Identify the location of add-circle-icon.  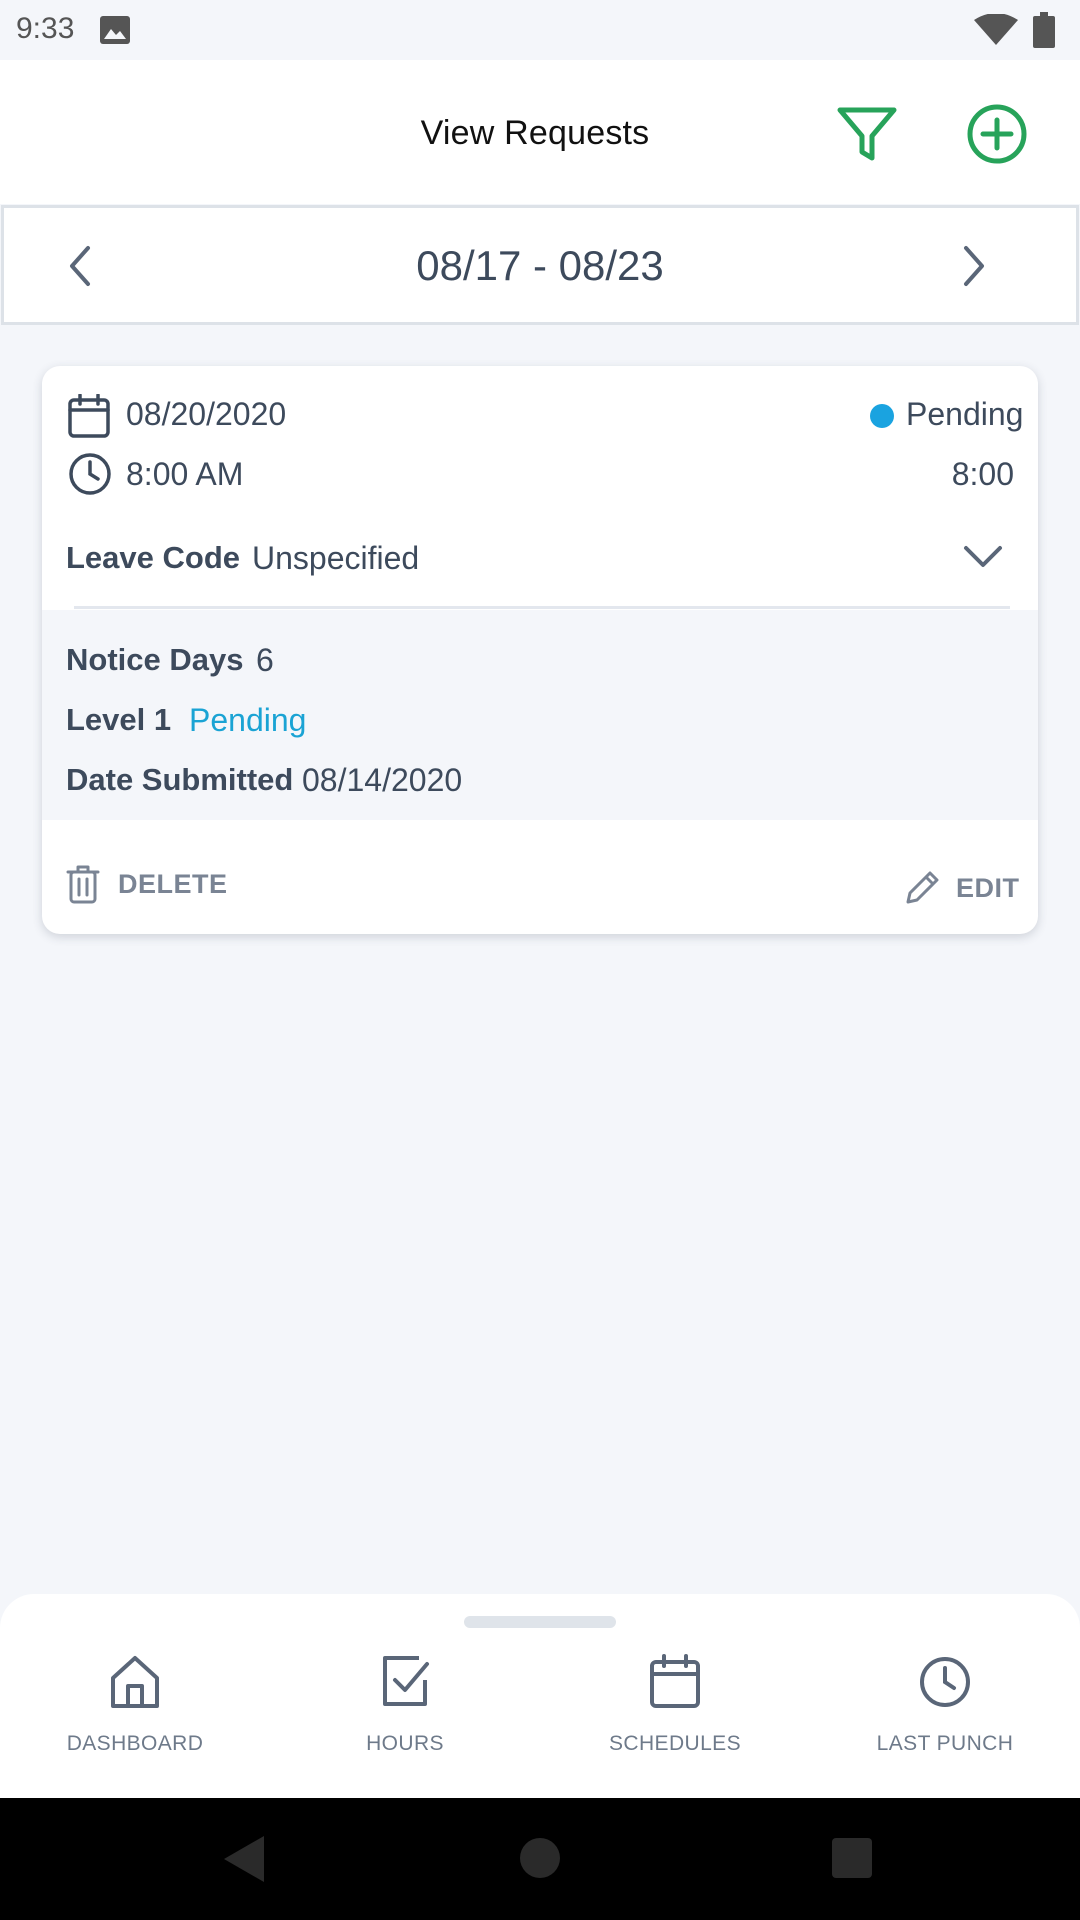
(997, 134).